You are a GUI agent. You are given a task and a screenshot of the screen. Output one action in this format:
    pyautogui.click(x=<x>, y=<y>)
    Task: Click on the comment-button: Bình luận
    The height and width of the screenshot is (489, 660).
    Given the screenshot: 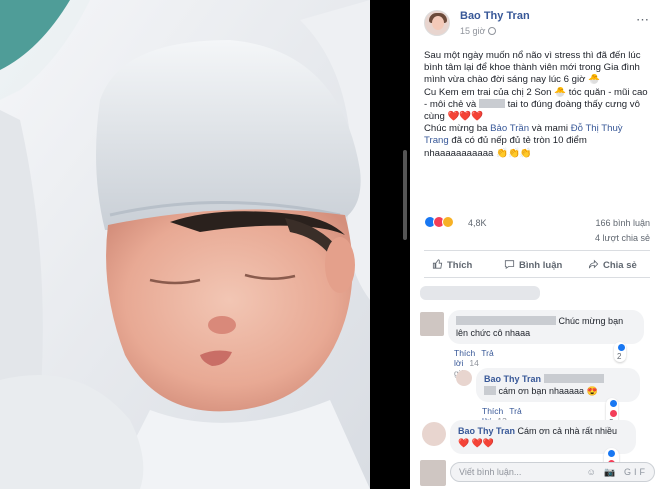 What is the action you would take?
    pyautogui.click(x=533, y=265)
    